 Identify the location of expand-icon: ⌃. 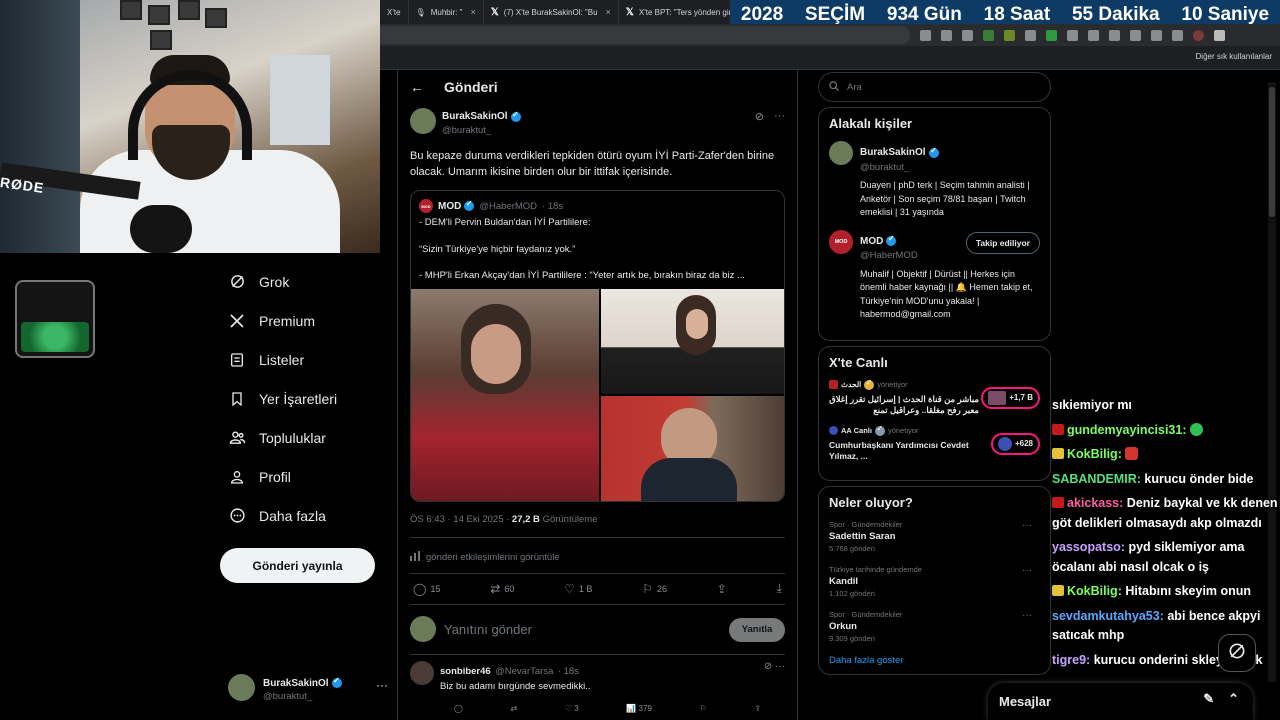
(1233, 699).